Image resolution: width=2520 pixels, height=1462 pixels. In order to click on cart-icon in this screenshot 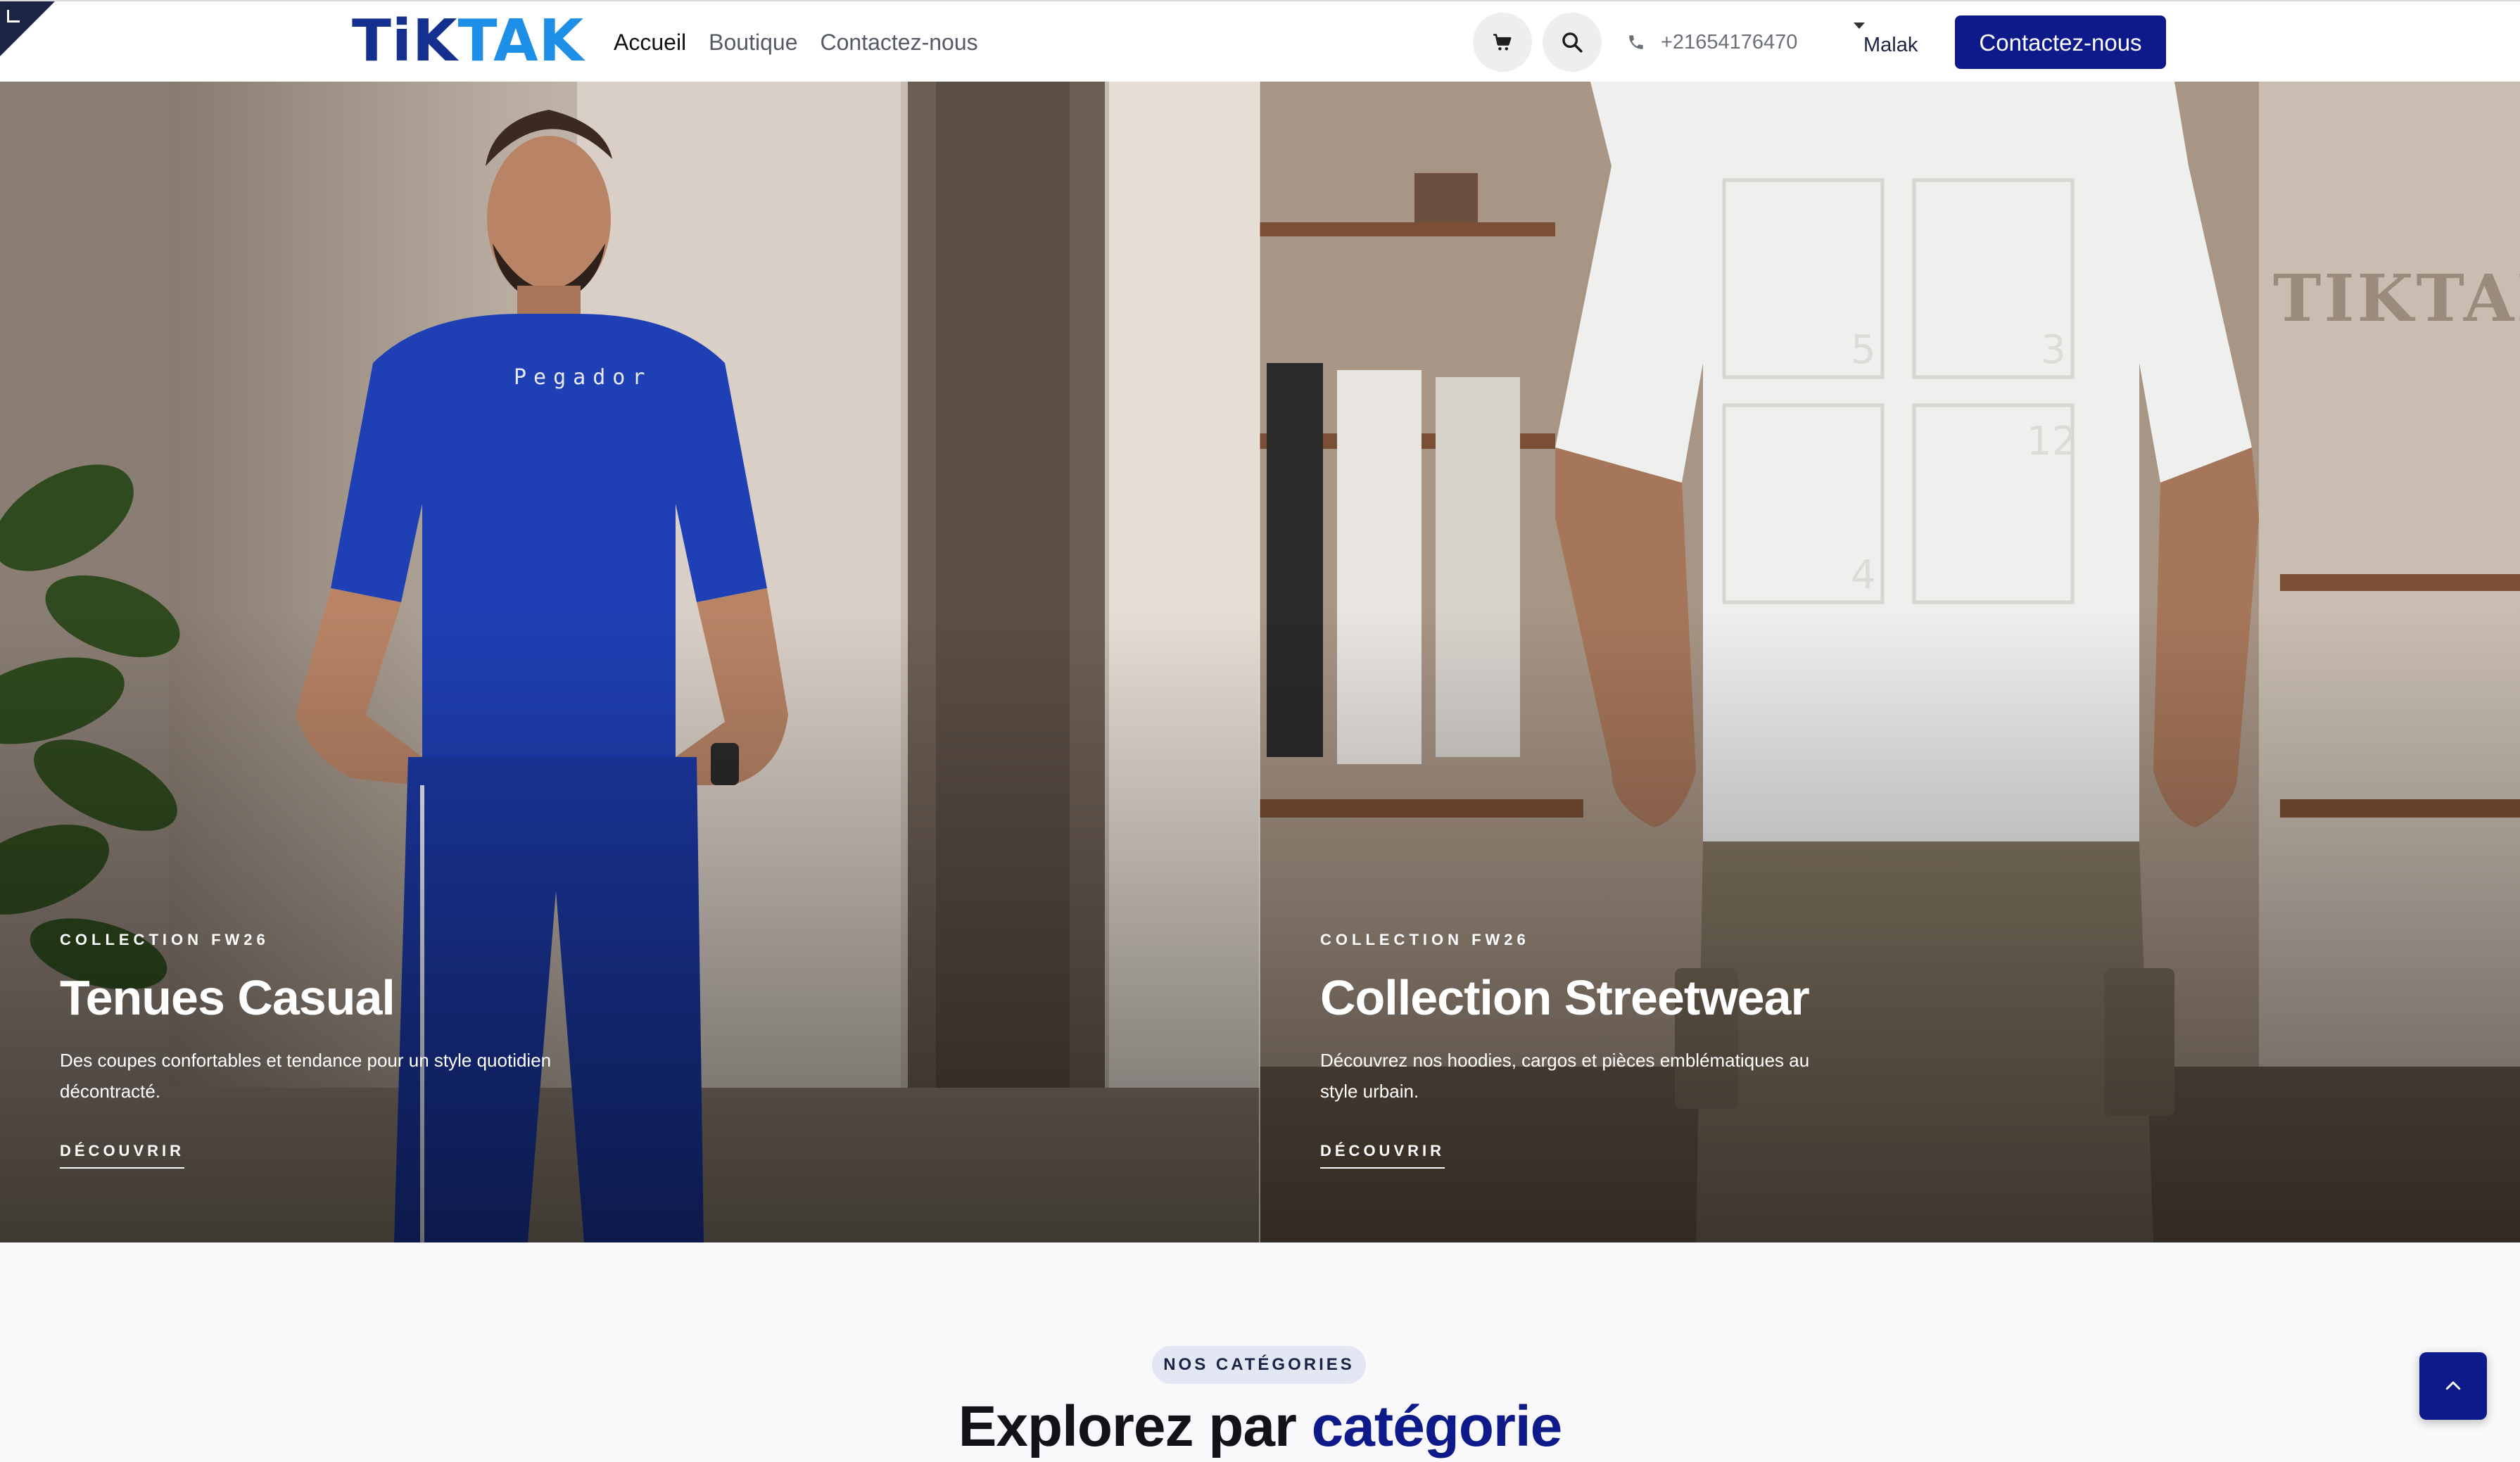, I will do `click(1502, 42)`.